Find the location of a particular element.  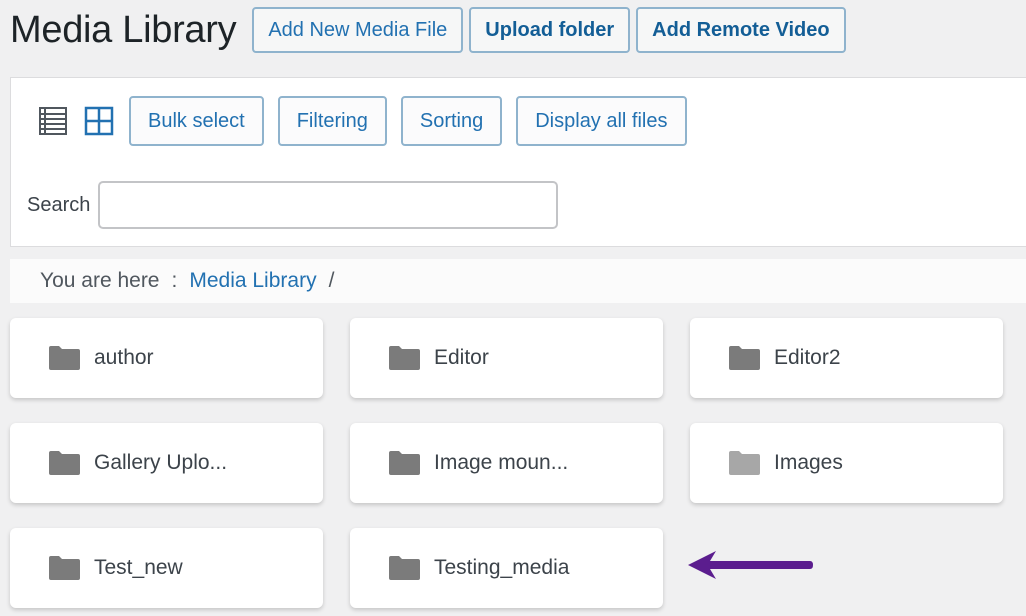

search-label: Search is located at coordinates (59, 204).